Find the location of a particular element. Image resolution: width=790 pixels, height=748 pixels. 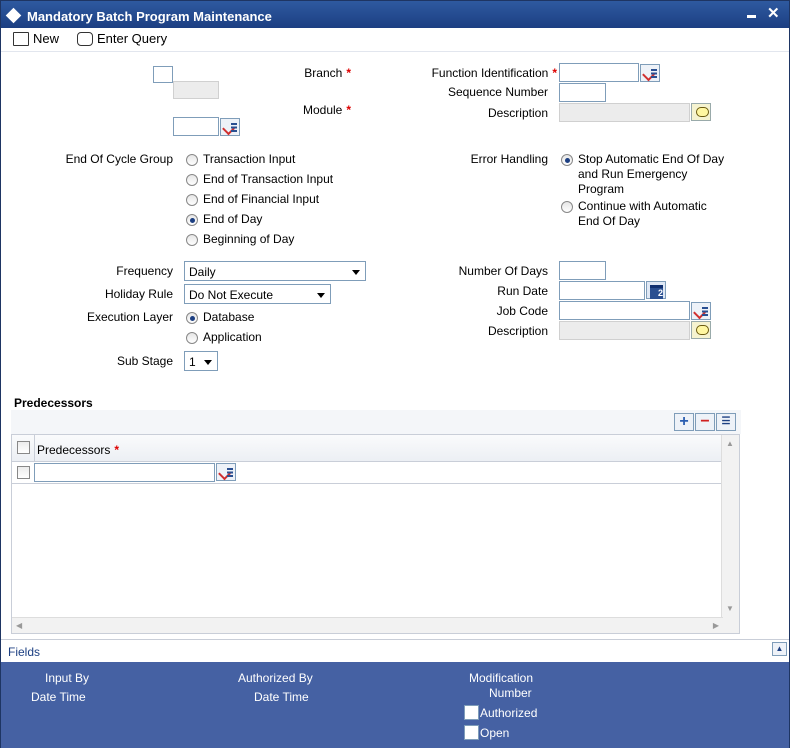

open-label: Open is located at coordinates (495, 733).